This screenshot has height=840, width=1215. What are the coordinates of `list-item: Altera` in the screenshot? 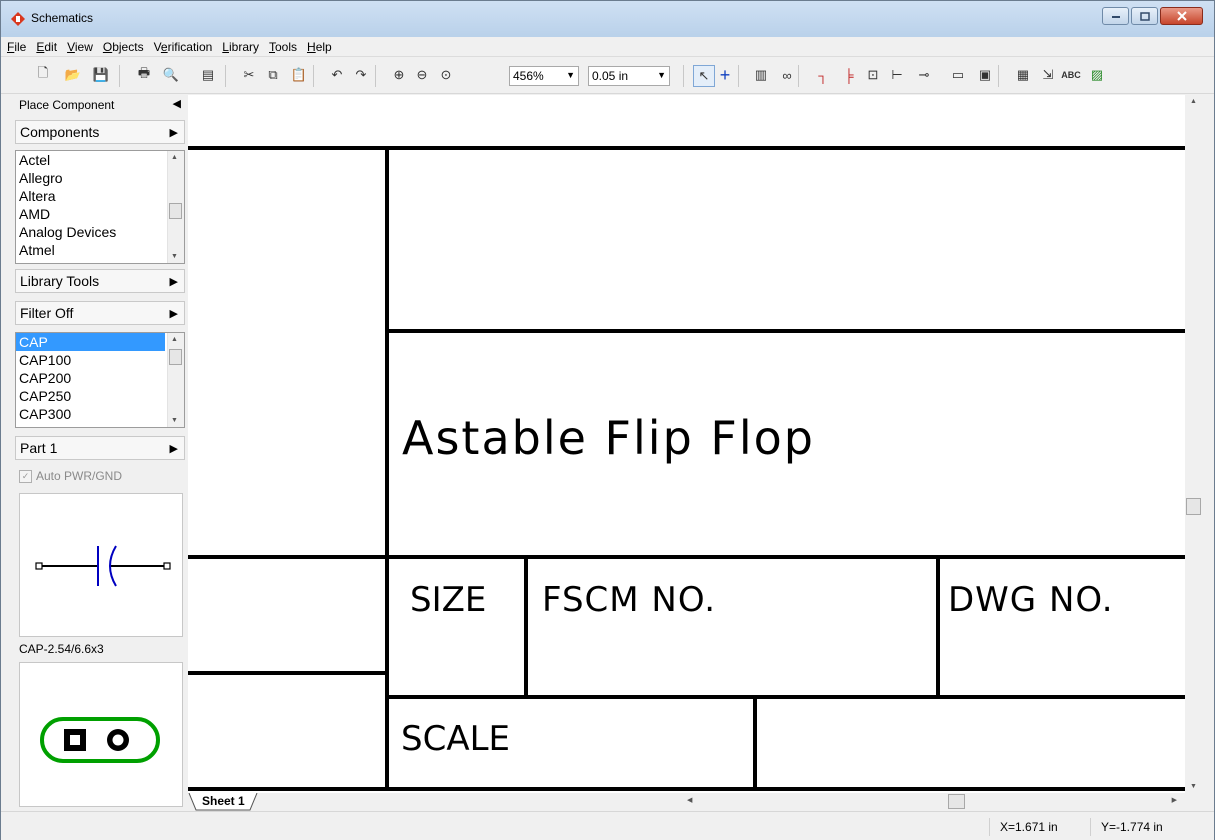 It's located at (100, 196).